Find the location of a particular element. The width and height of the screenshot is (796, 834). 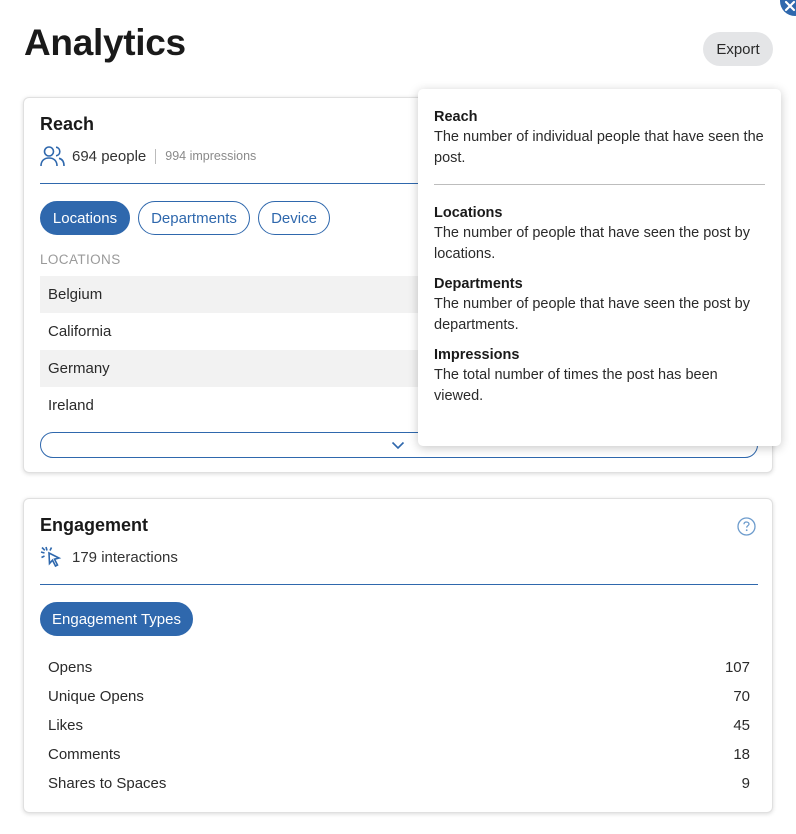

engagement-label: Likes is located at coordinates (66, 725).